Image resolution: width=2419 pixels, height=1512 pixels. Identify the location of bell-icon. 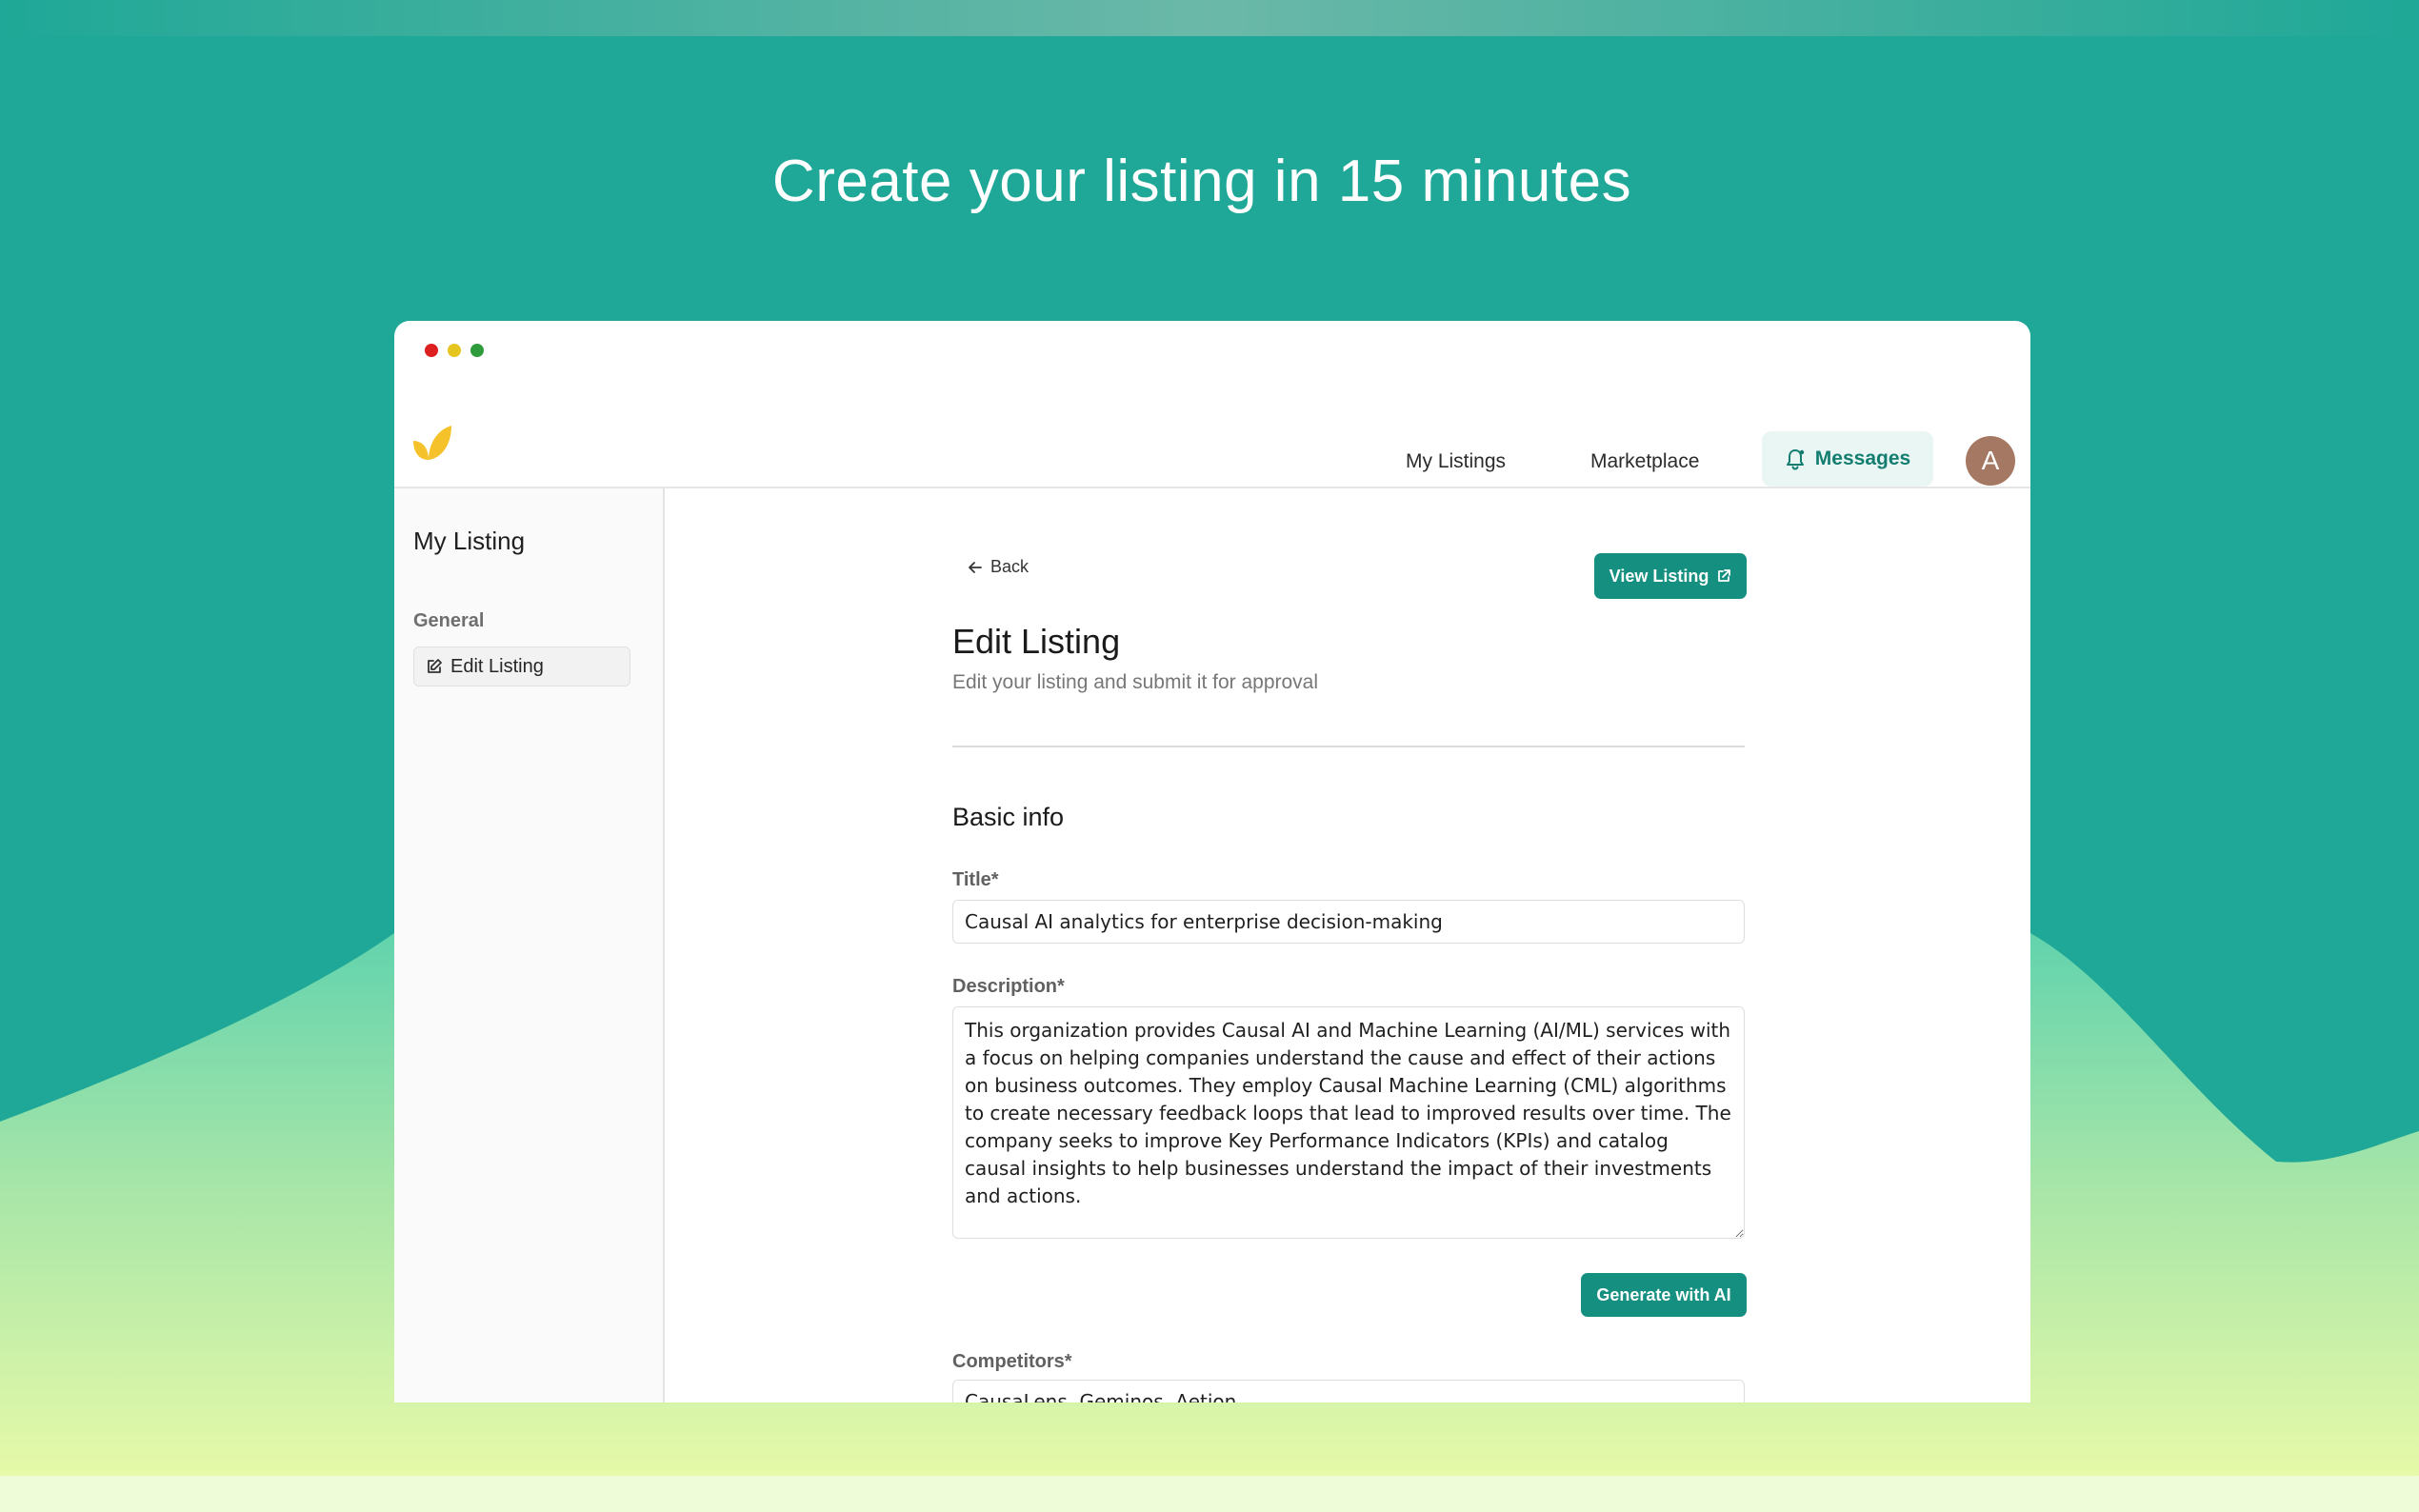
(1795, 459).